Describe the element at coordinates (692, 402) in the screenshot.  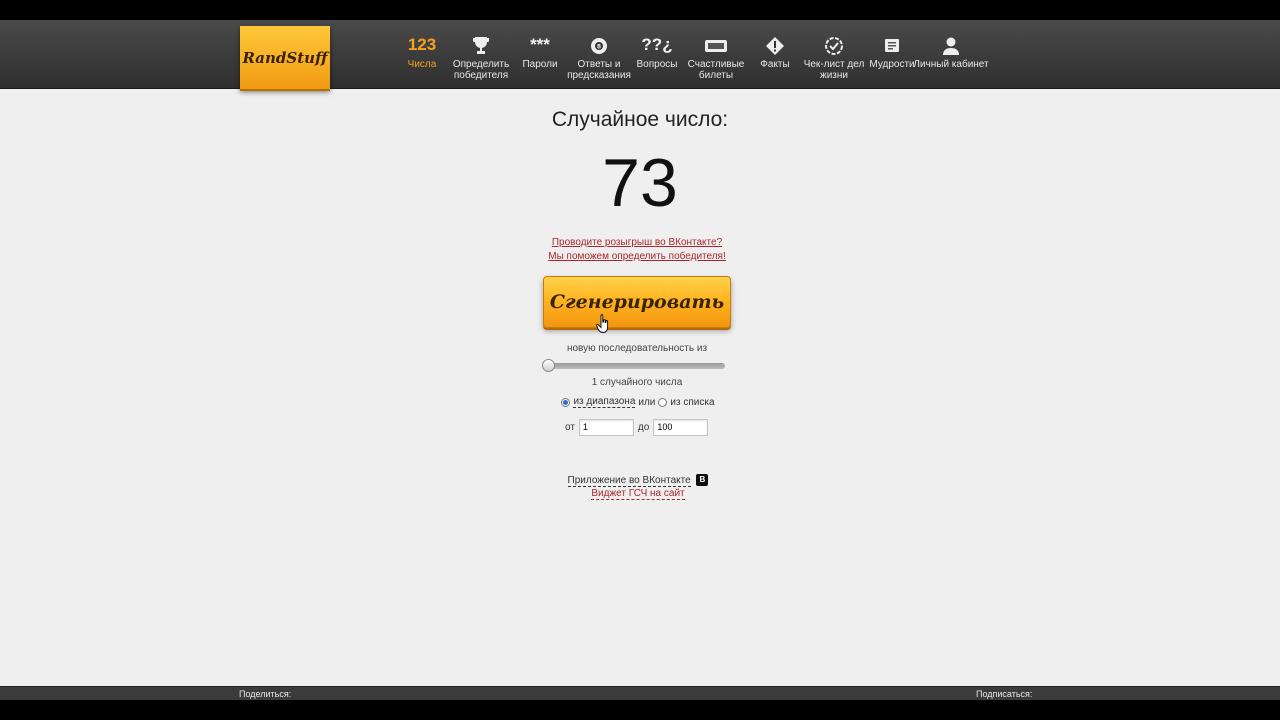
I see `radio-list-label: из списка` at that location.